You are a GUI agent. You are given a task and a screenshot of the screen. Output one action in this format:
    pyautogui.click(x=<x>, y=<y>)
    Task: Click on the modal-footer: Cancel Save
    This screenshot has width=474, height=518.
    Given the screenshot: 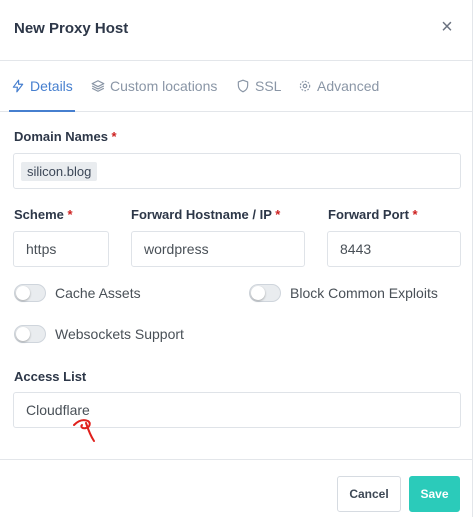 What is the action you would take?
    pyautogui.click(x=236, y=488)
    